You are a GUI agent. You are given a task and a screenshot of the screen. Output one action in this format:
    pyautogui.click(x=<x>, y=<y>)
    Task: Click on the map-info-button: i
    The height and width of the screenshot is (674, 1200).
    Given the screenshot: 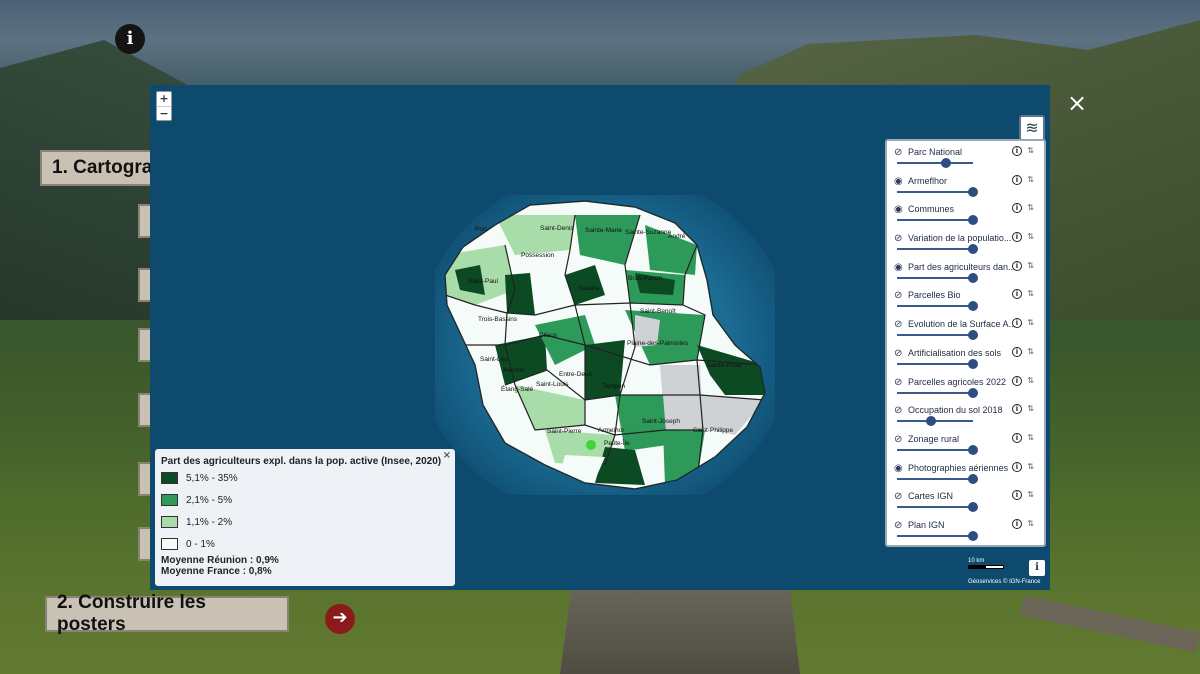 What is the action you would take?
    pyautogui.click(x=1037, y=568)
    